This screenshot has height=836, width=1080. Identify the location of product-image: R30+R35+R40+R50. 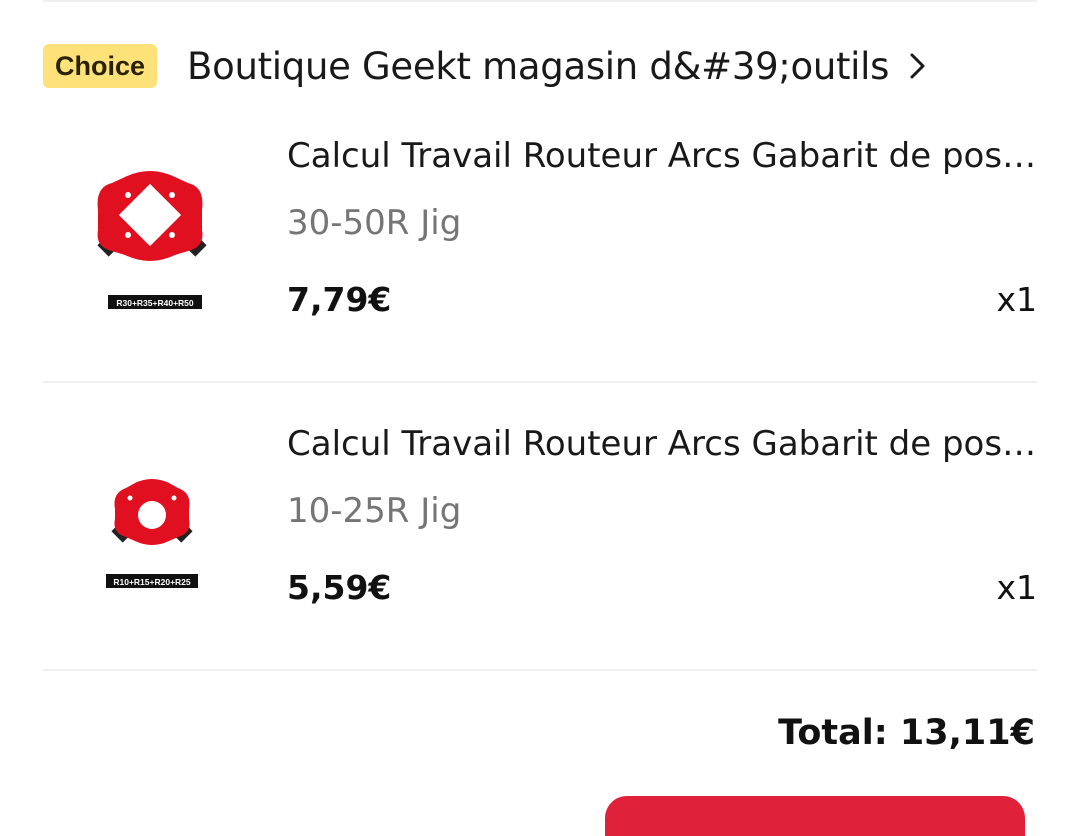
(155, 240).